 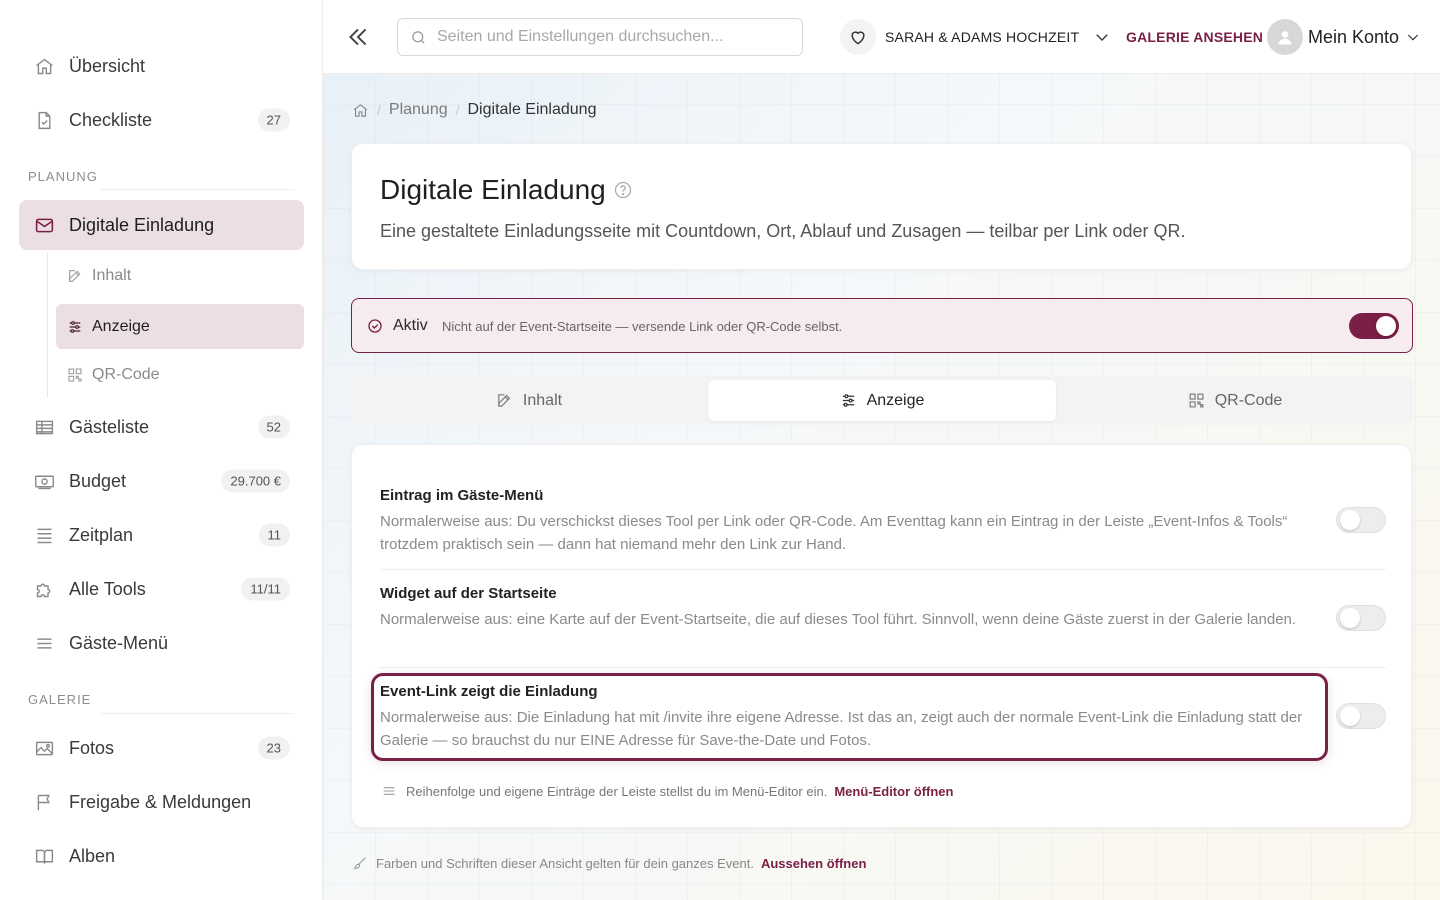 I want to click on puzzle-icon, so click(x=44, y=589).